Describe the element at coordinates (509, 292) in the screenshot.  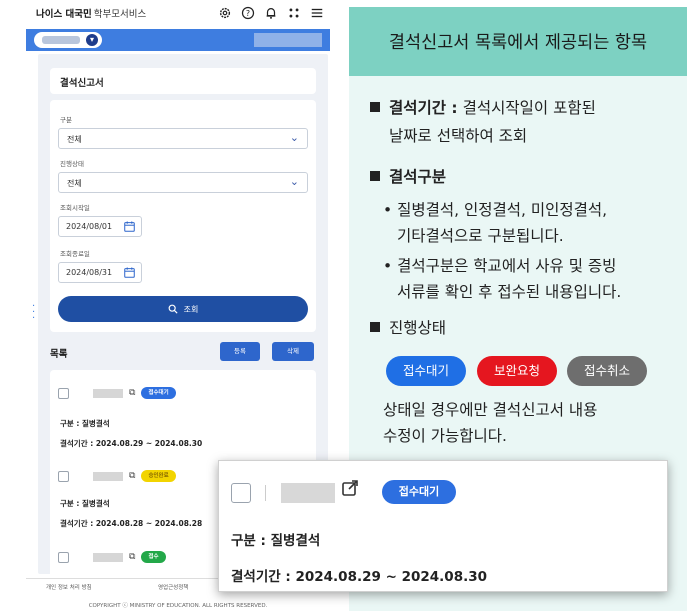
I see `type-bullet-2b: 서류를 확인 후 접수된 내용입니다.` at that location.